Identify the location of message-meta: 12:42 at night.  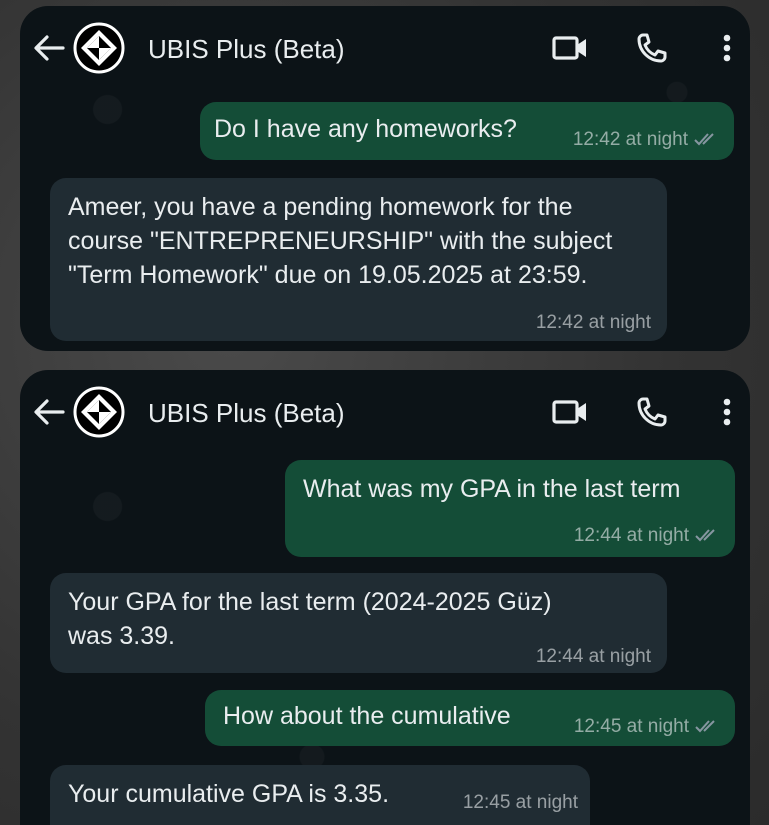
(645, 140).